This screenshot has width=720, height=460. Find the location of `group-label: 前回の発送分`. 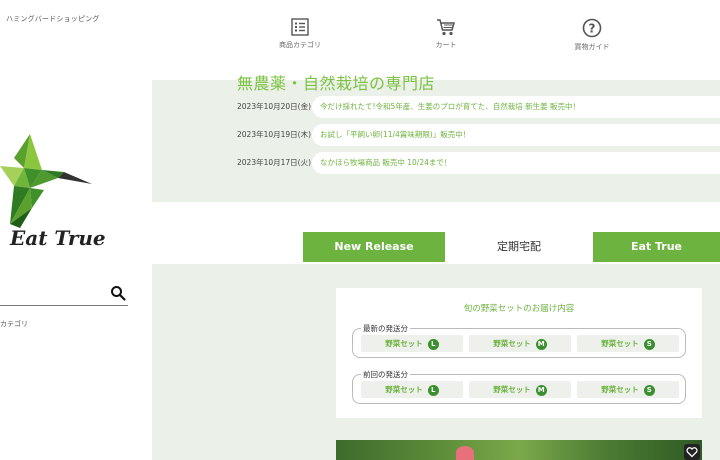

group-label: 前回の発送分 is located at coordinates (385, 374).